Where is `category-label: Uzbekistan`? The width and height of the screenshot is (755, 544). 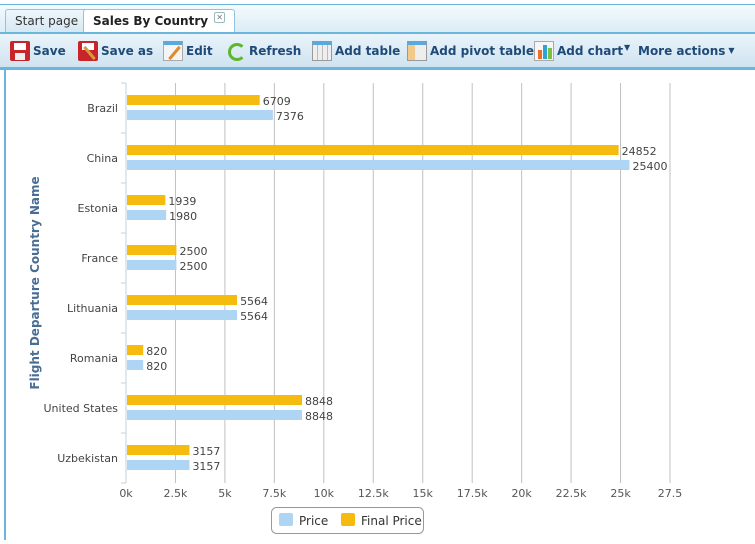
category-label: Uzbekistan is located at coordinates (87, 458).